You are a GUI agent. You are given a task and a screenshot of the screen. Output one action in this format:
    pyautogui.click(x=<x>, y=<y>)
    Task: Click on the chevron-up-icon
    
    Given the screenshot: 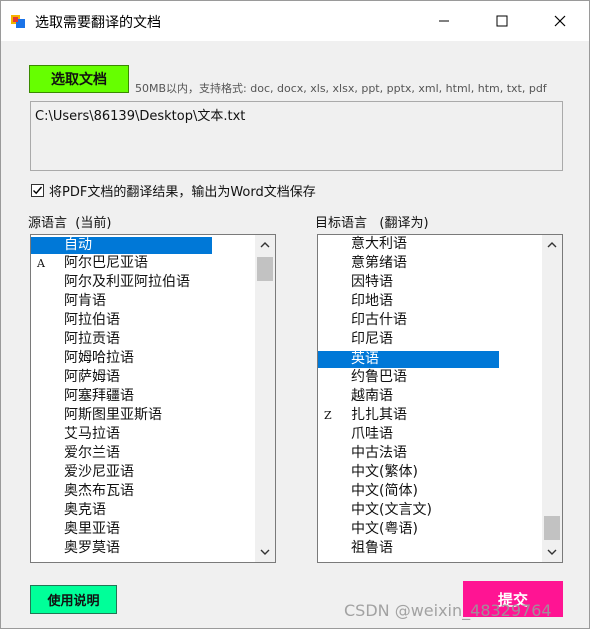 What is the action you would take?
    pyautogui.click(x=552, y=245)
    